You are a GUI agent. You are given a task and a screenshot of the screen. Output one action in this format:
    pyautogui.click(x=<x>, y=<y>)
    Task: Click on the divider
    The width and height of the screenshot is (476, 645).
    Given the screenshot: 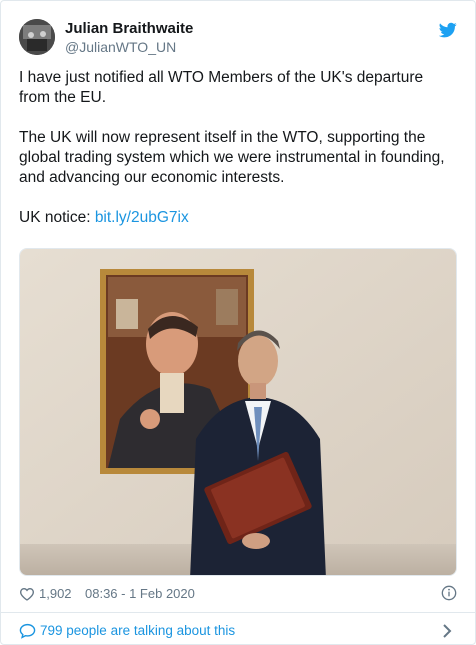 What is the action you would take?
    pyautogui.click(x=238, y=612)
    